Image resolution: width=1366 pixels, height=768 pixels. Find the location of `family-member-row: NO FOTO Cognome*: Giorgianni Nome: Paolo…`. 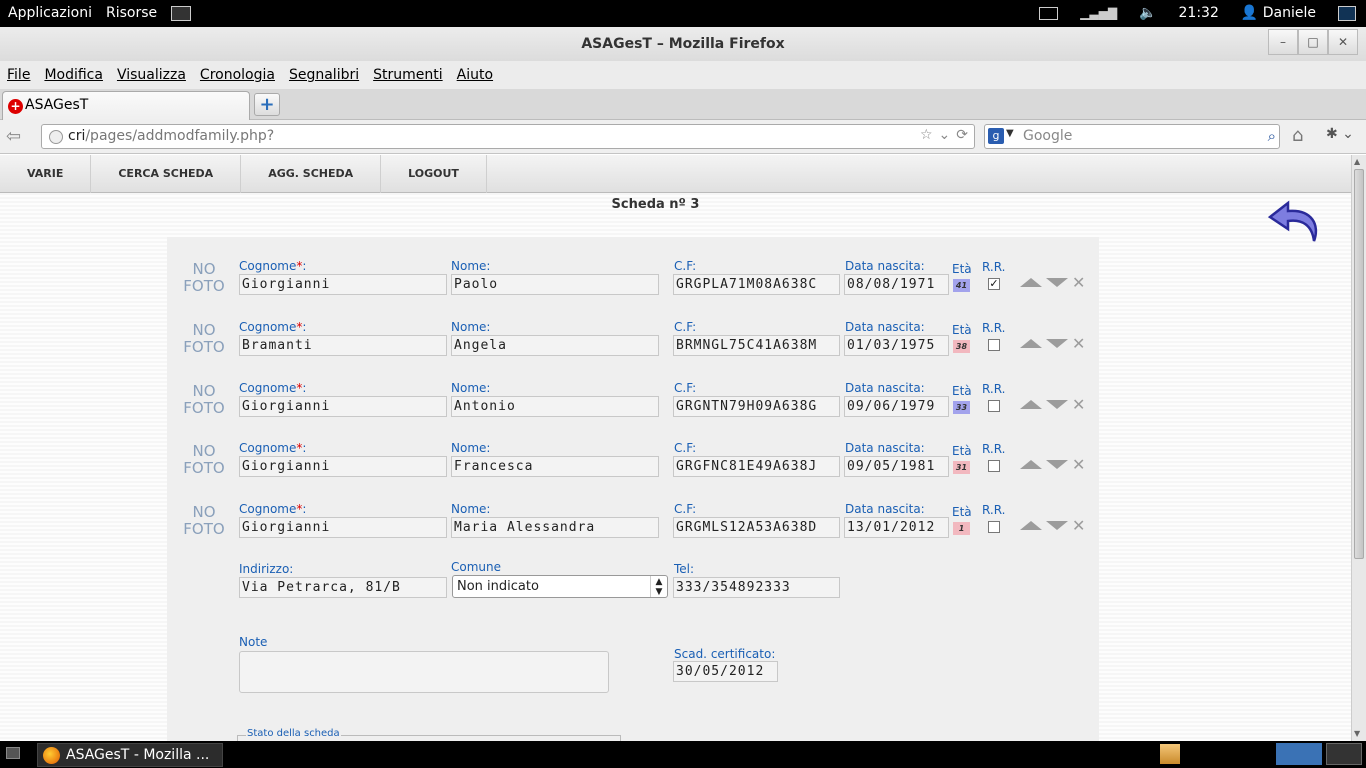

family-member-row: NO FOTO Cognome*: Giorgianni Nome: Paolo… is located at coordinates (633, 284).